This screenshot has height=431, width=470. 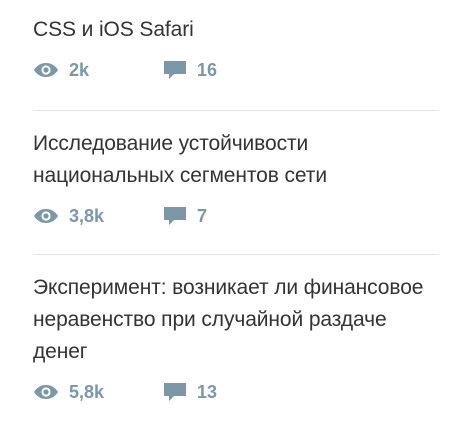 What do you see at coordinates (190, 70) in the screenshot?
I see `comments-link: 16` at bounding box center [190, 70].